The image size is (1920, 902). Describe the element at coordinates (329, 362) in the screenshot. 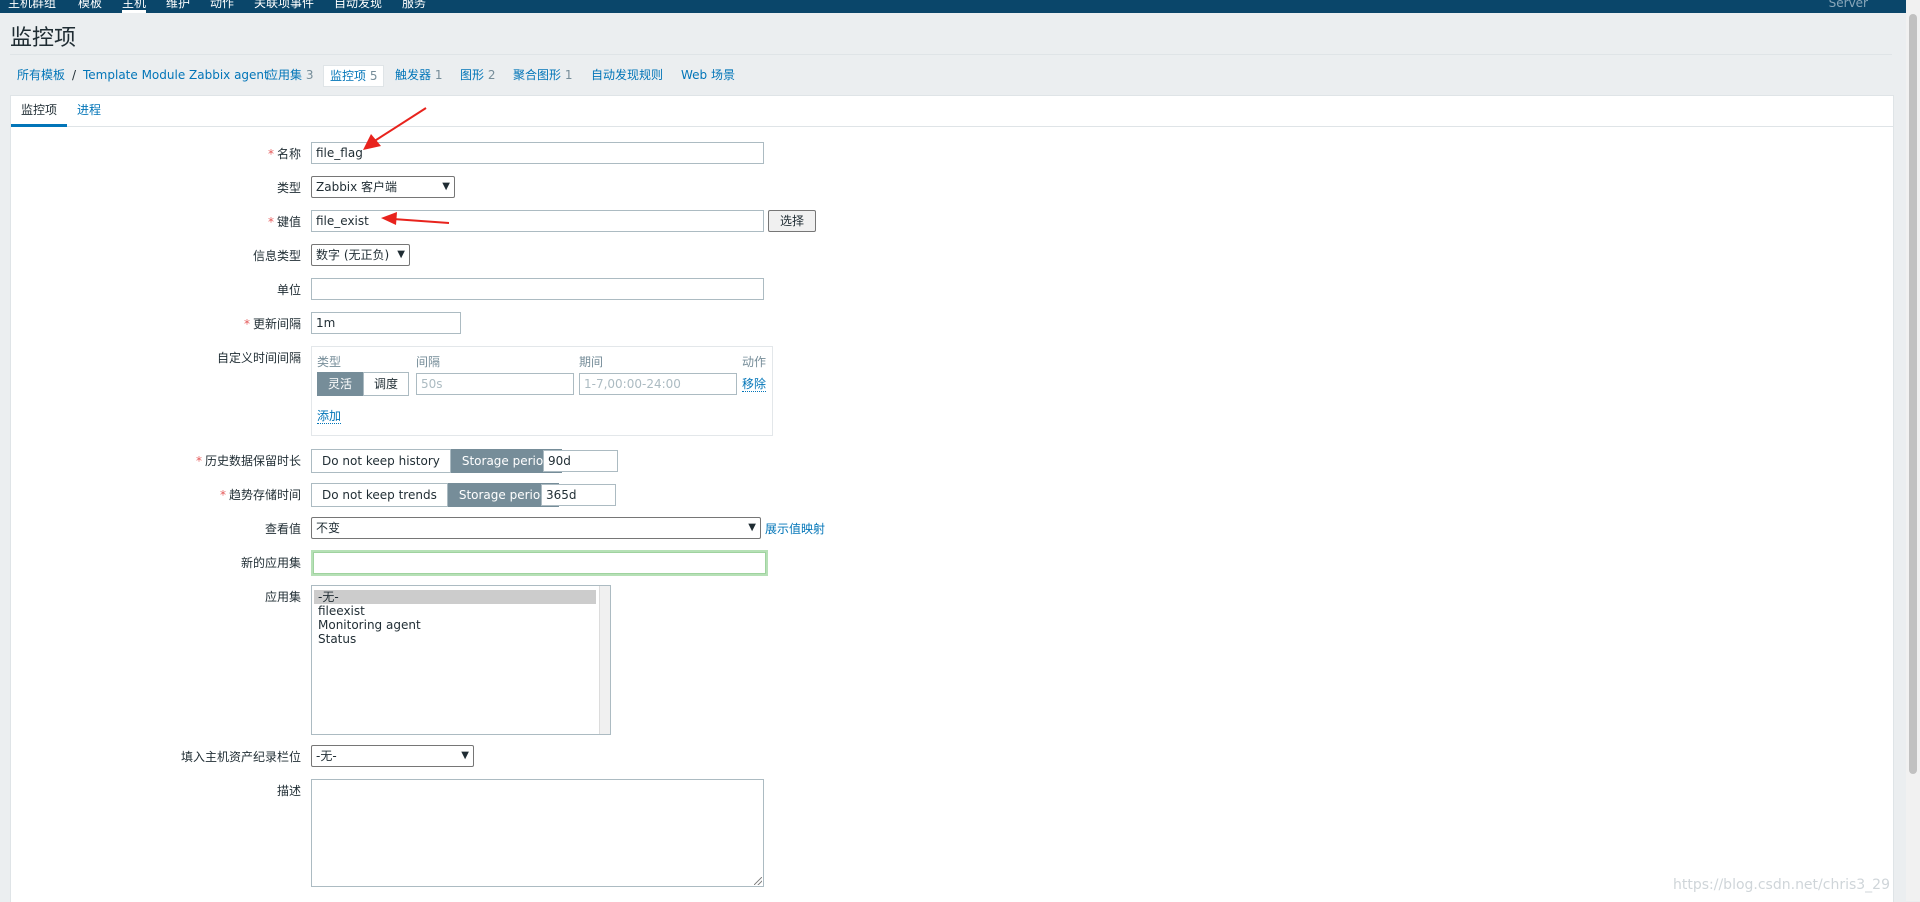

I see `custom-intervals-col-type: 类型` at that location.